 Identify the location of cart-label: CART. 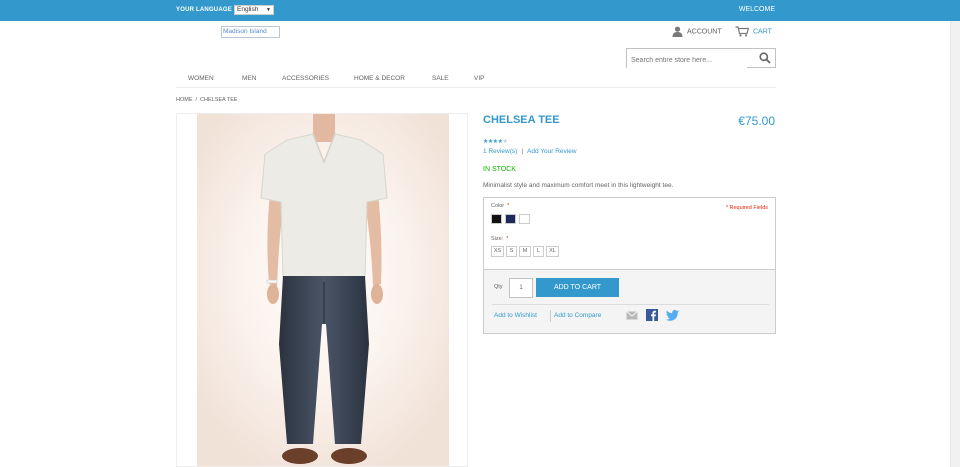
(762, 32).